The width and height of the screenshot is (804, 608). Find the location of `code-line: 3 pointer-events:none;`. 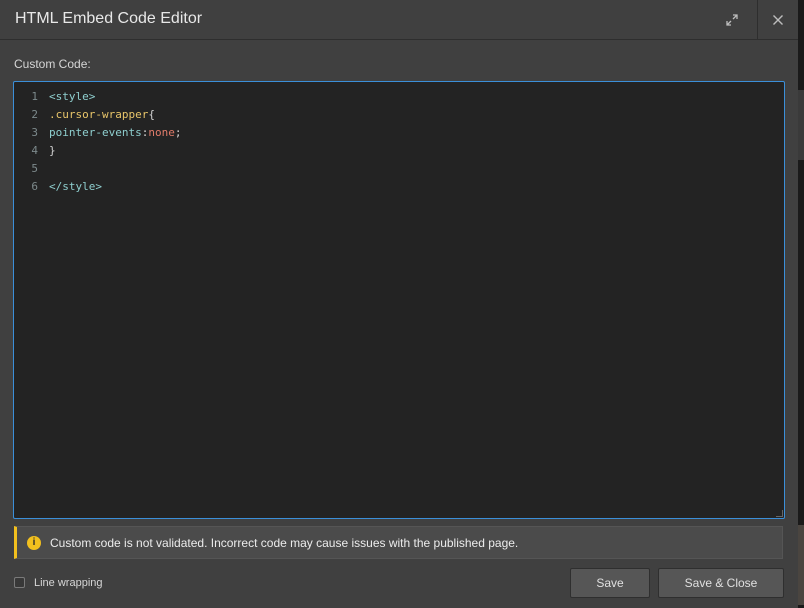

code-line: 3 pointer-events:none; is located at coordinates (394, 133).